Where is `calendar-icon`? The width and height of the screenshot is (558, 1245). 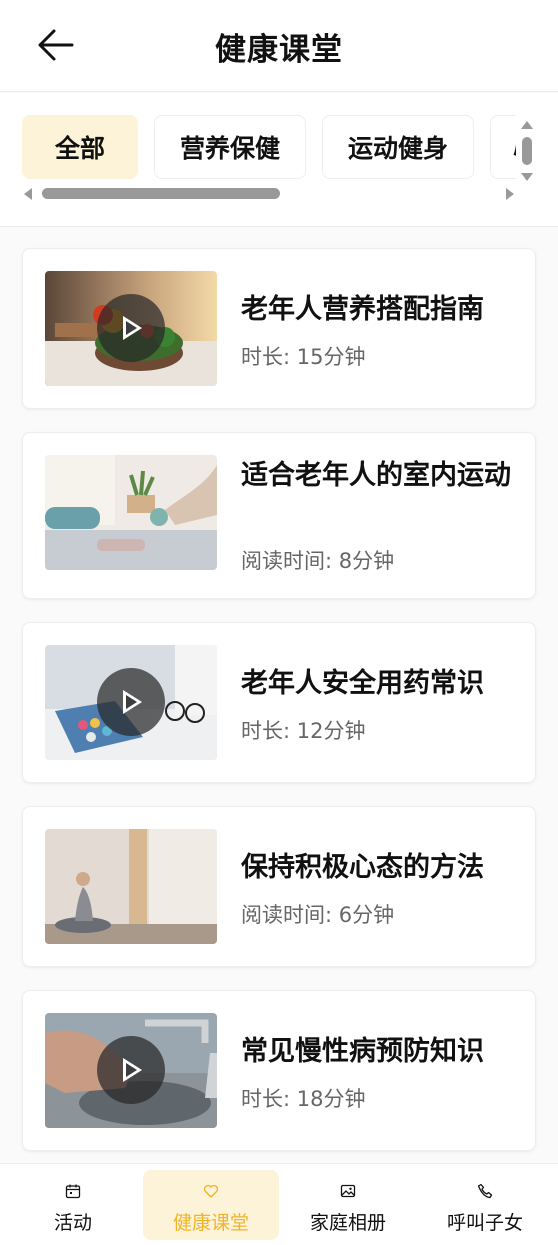 calendar-icon is located at coordinates (73, 1191).